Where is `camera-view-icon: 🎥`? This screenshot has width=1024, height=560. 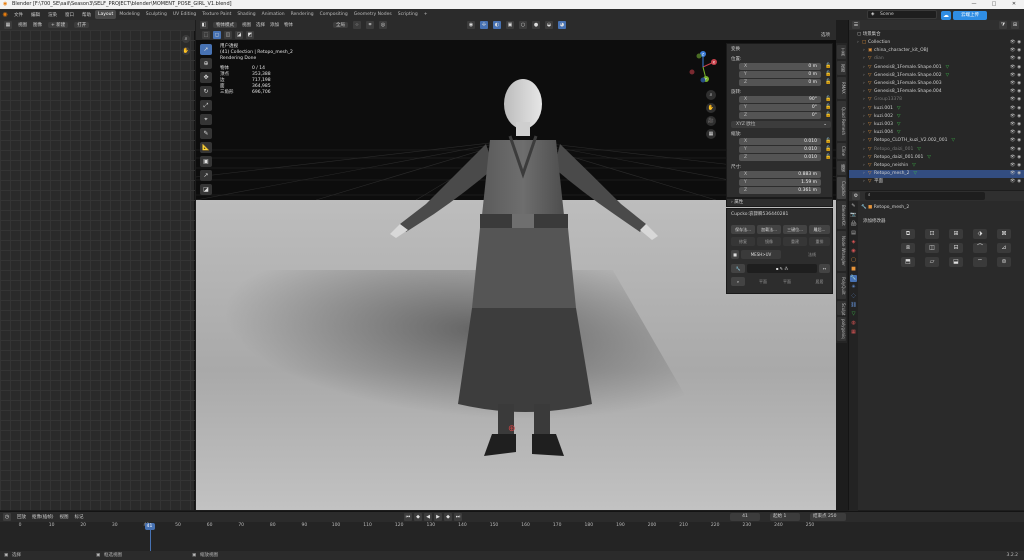 camera-view-icon: 🎥 is located at coordinates (711, 121).